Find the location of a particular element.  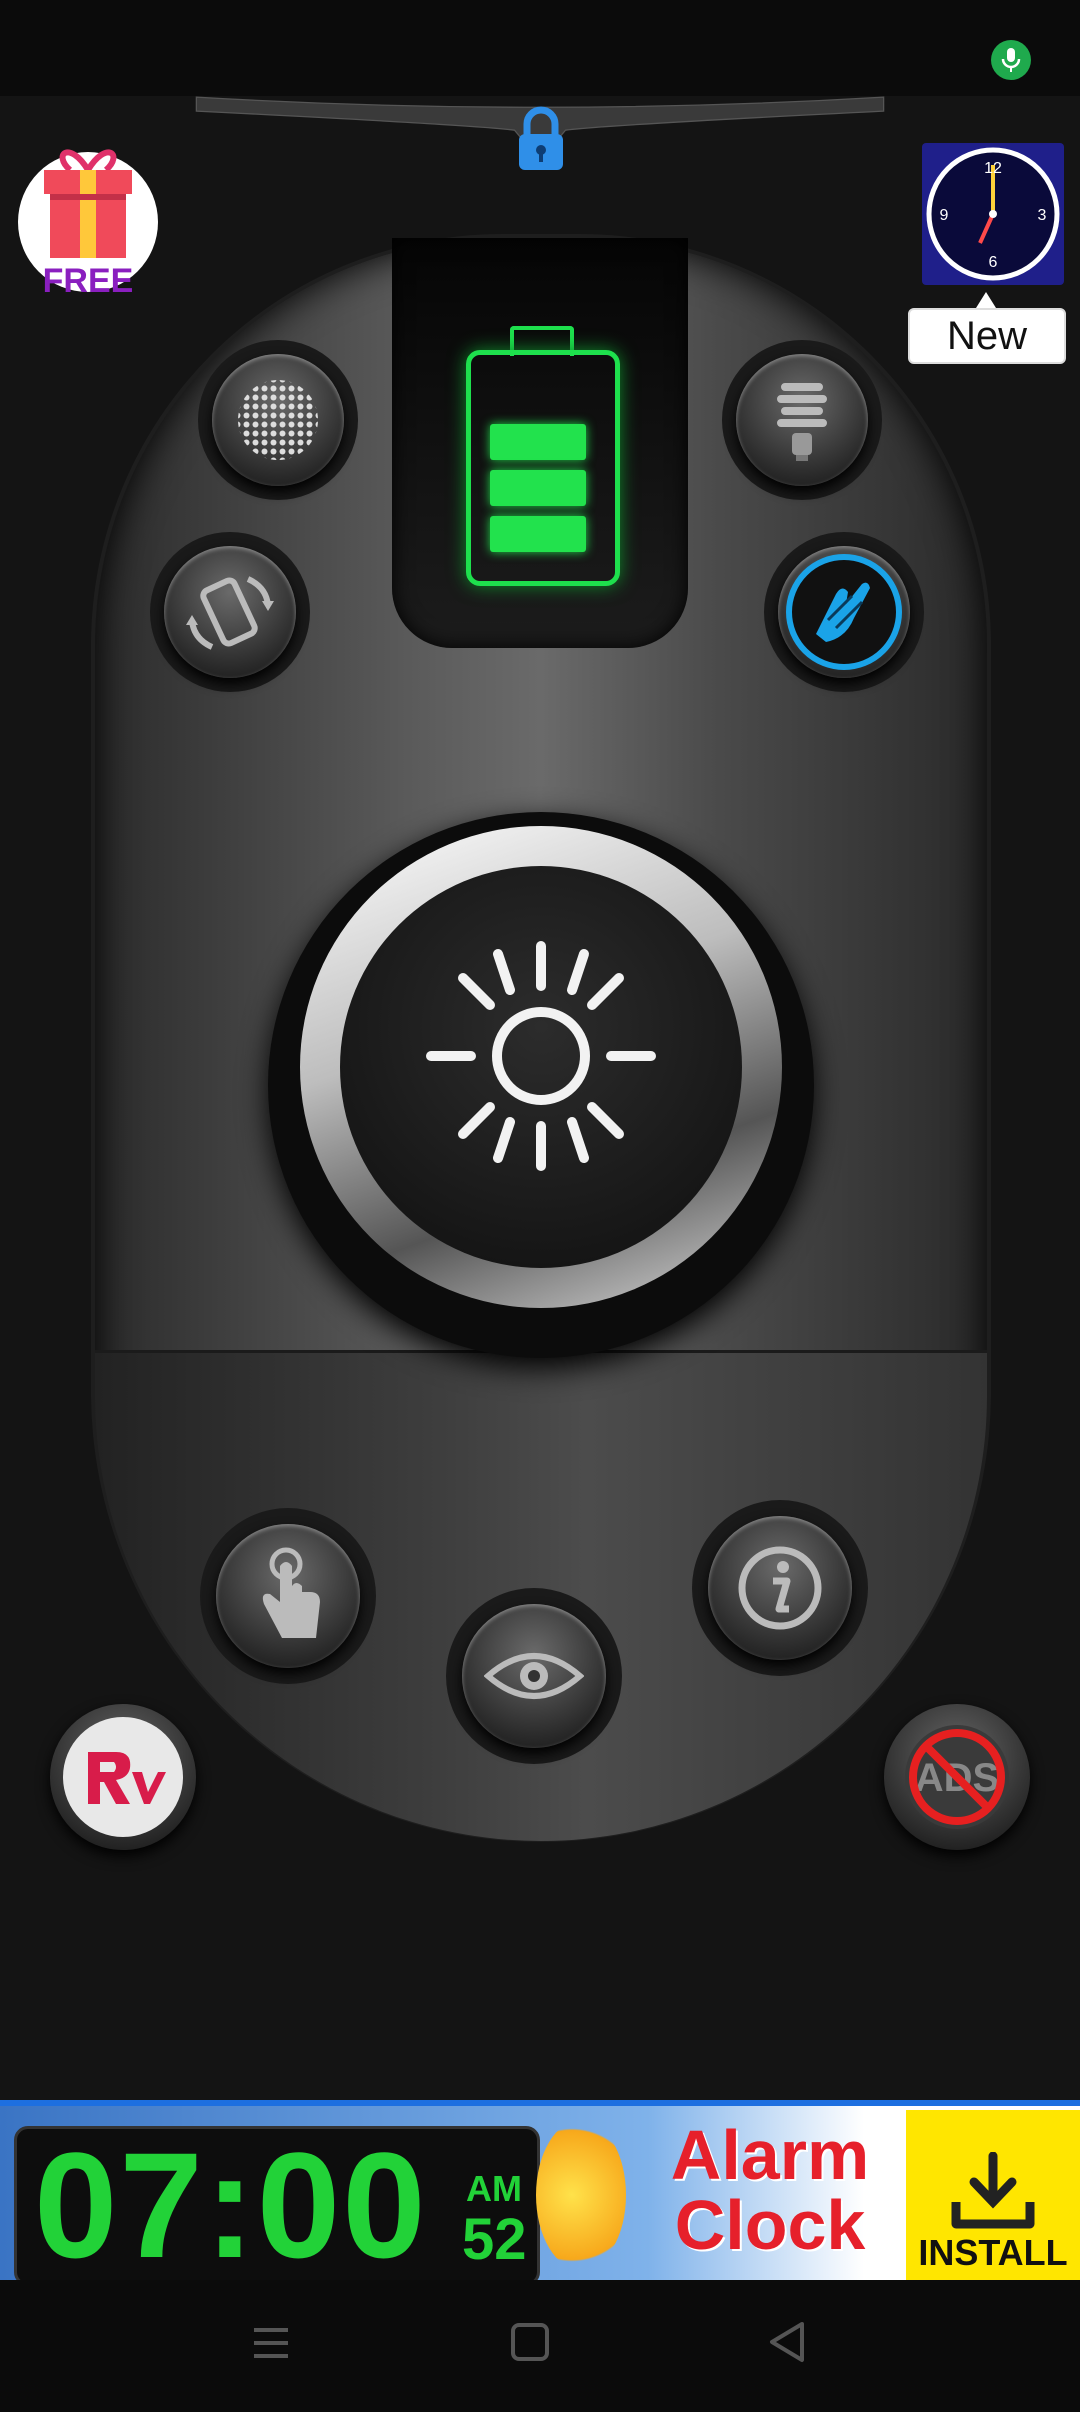

ad-seconds: 52 is located at coordinates (494, 2239).